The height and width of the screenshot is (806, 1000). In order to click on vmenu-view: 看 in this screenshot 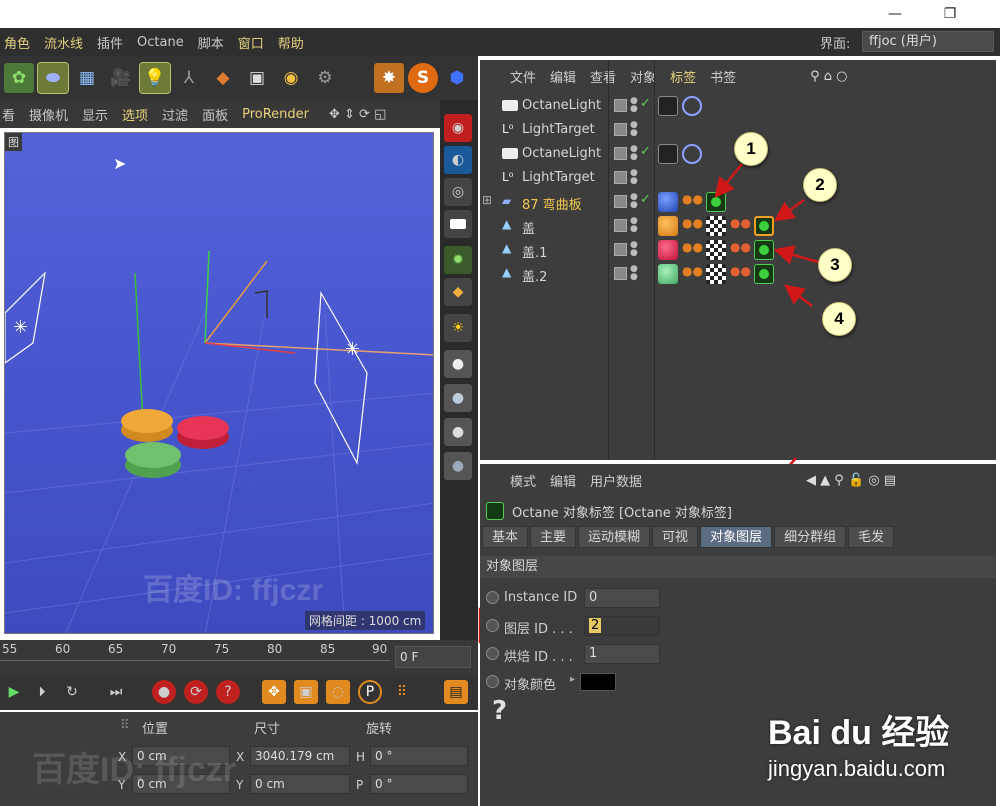, I will do `click(8, 114)`.